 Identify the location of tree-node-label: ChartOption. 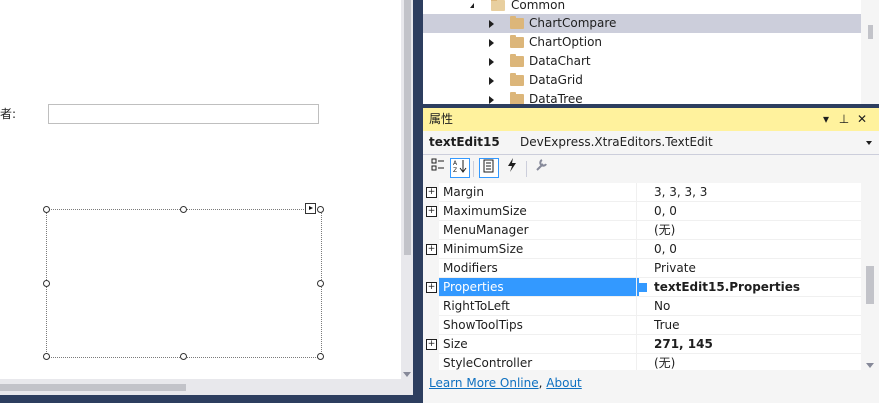
(566, 42).